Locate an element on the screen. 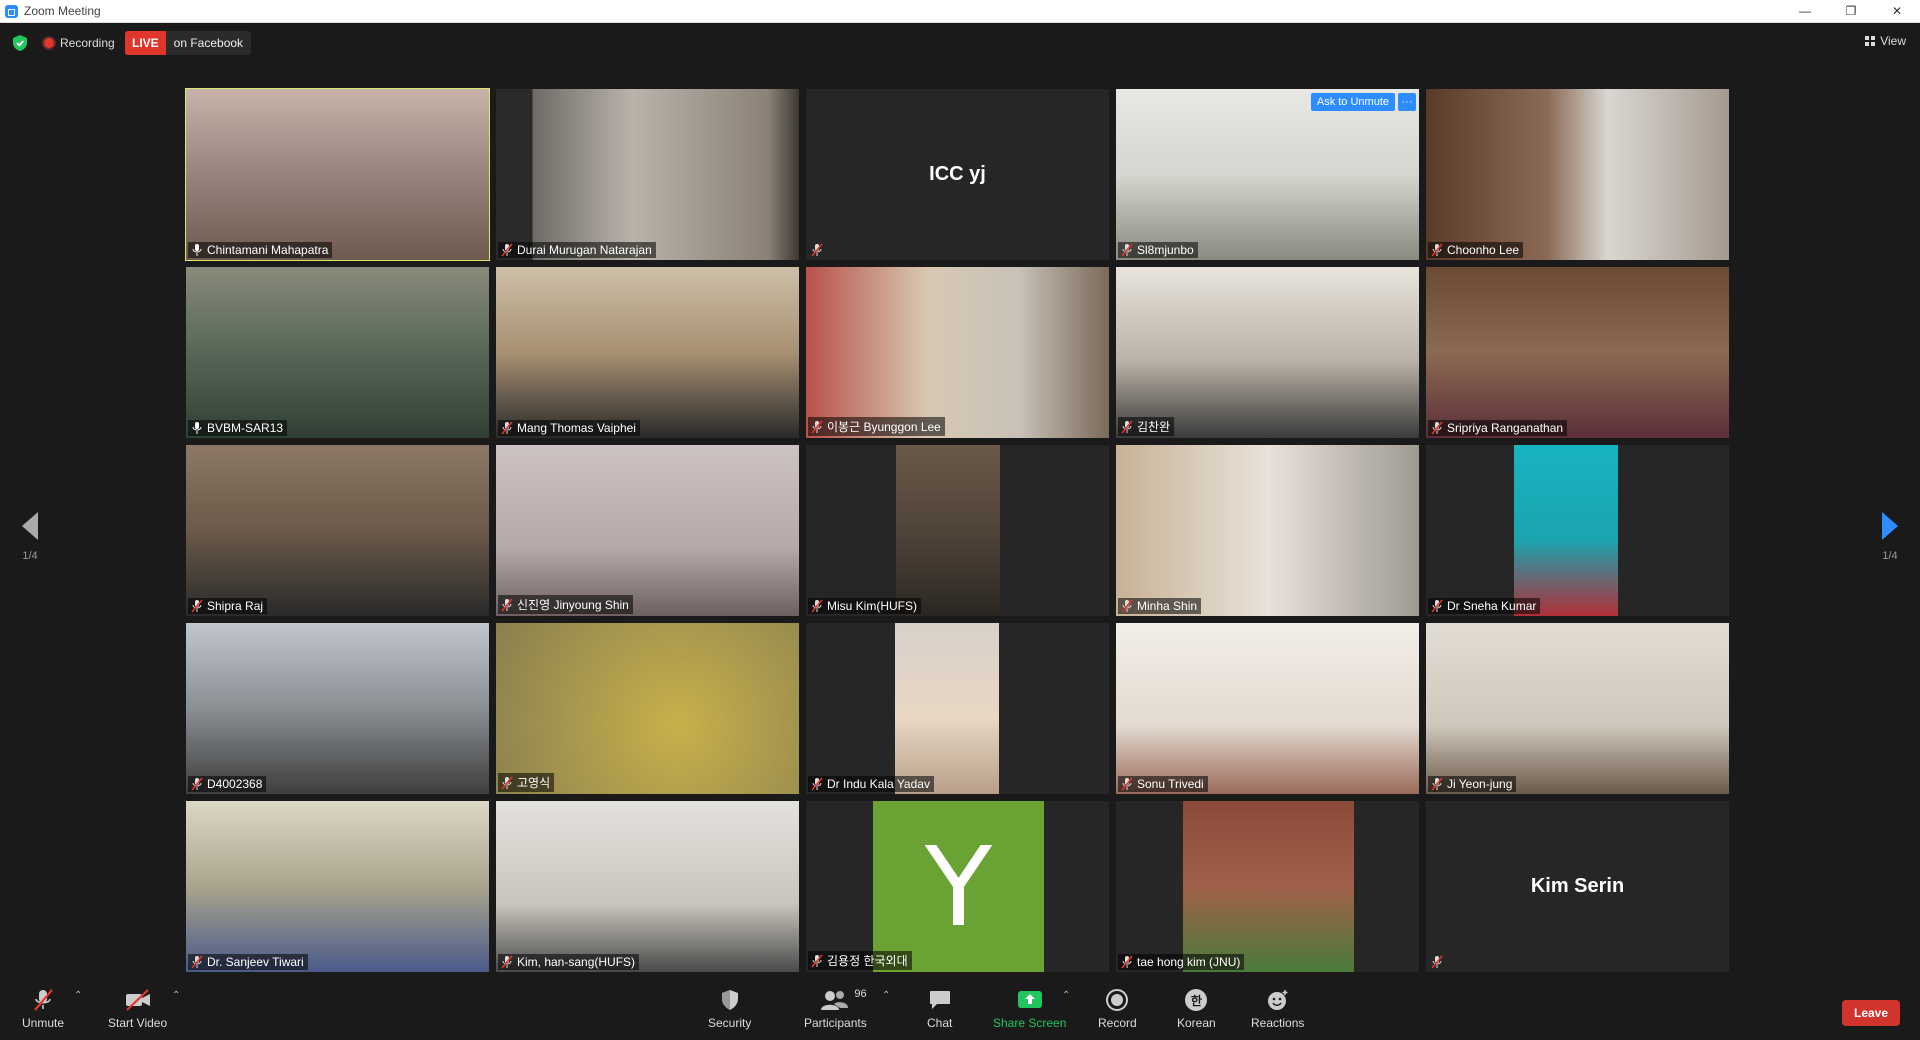  recording-indicator: Recording is located at coordinates (79, 43).